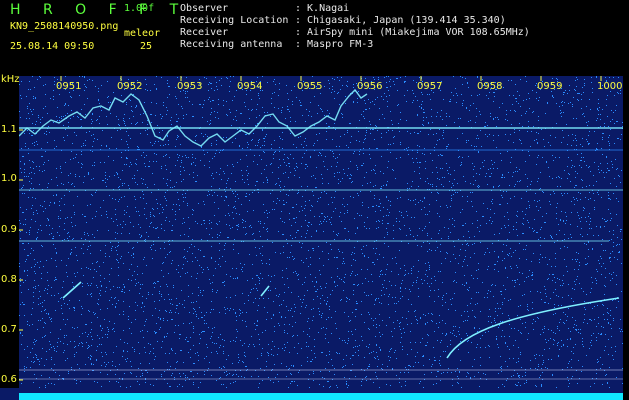  What do you see at coordinates (231, 44) in the screenshot?
I see `antenna-label: Receiving antenna` at bounding box center [231, 44].